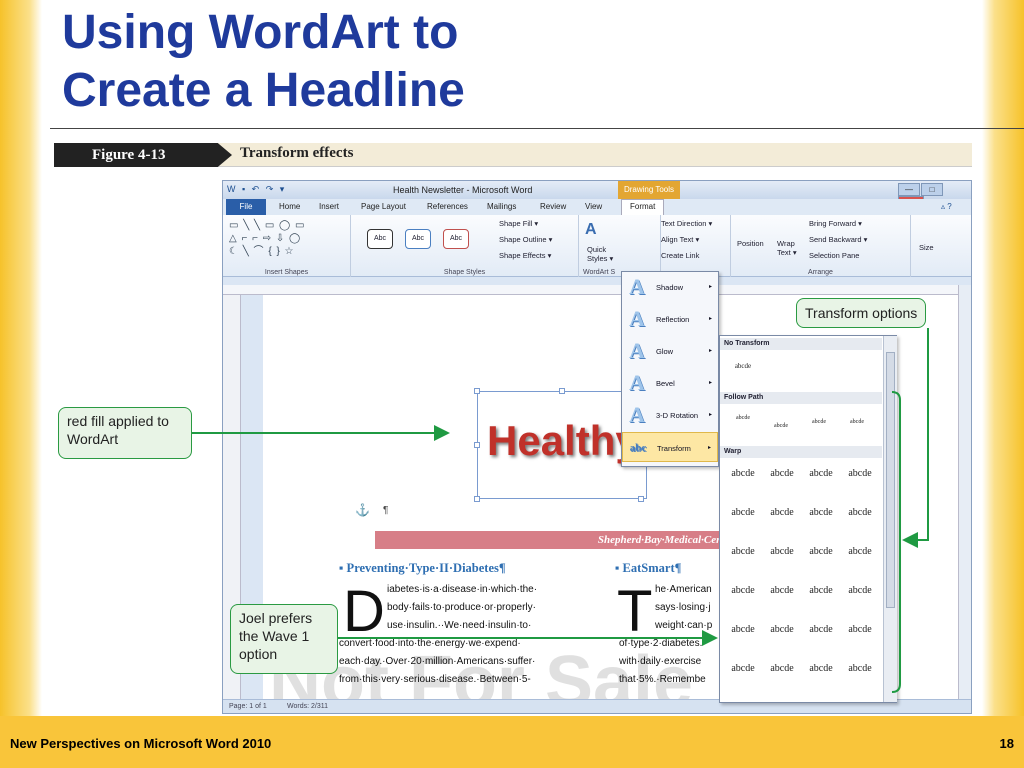  What do you see at coordinates (600, 258) in the screenshot?
I see `quick-styles-sub: Styles ▾` at bounding box center [600, 258].